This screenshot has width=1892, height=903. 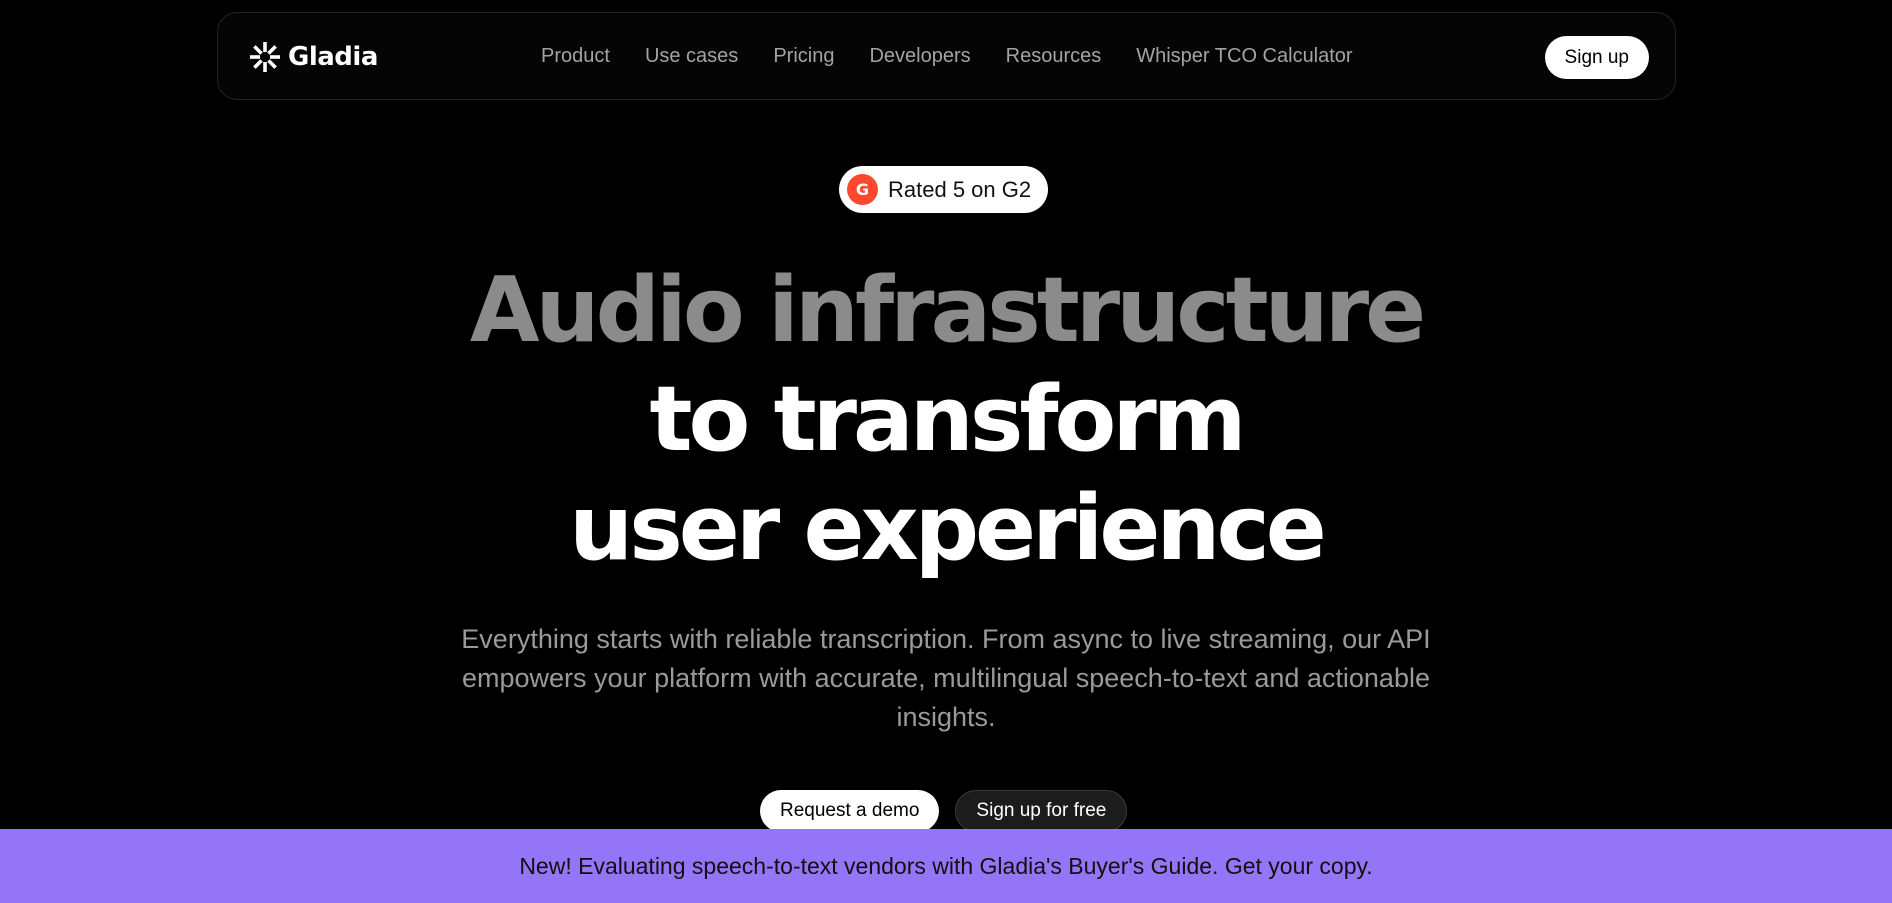 I want to click on request-demo-button: Request a demo, so click(x=850, y=811).